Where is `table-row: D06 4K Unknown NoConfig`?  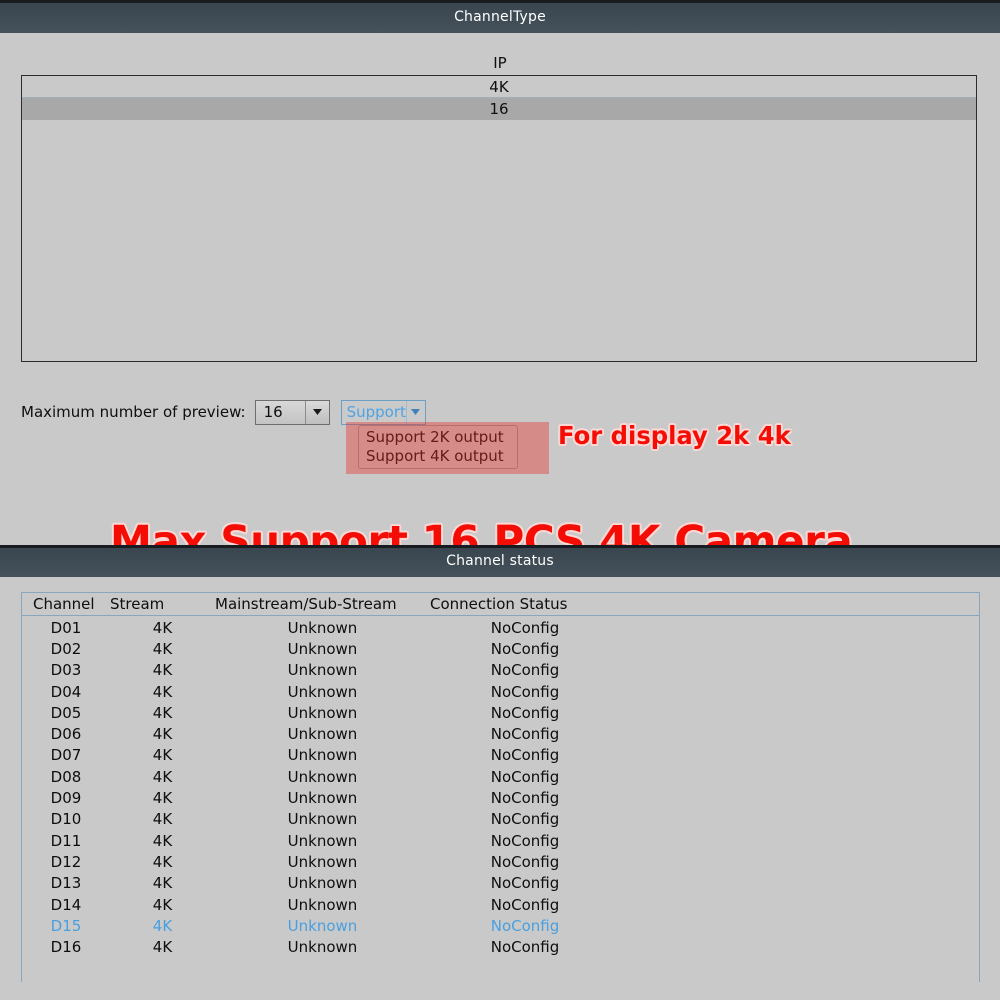 table-row: D06 4K Unknown NoConfig is located at coordinates (500, 733).